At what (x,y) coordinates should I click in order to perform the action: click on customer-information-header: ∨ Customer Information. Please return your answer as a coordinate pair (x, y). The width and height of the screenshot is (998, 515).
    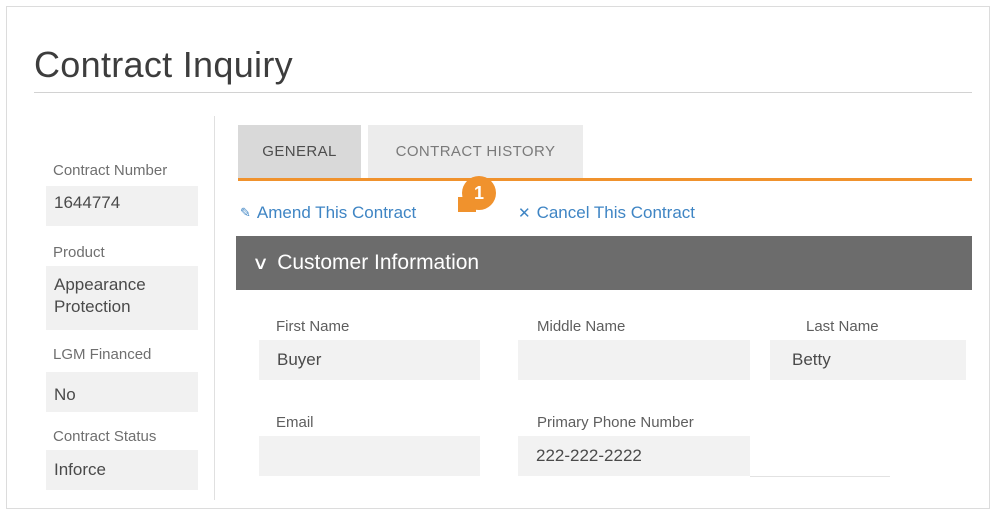
    Looking at the image, I should click on (604, 263).